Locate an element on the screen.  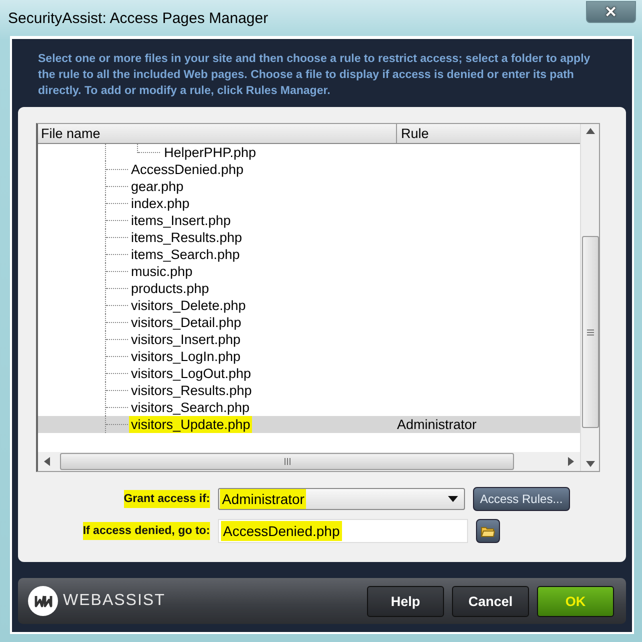
column-header: File name is located at coordinates (217, 133).